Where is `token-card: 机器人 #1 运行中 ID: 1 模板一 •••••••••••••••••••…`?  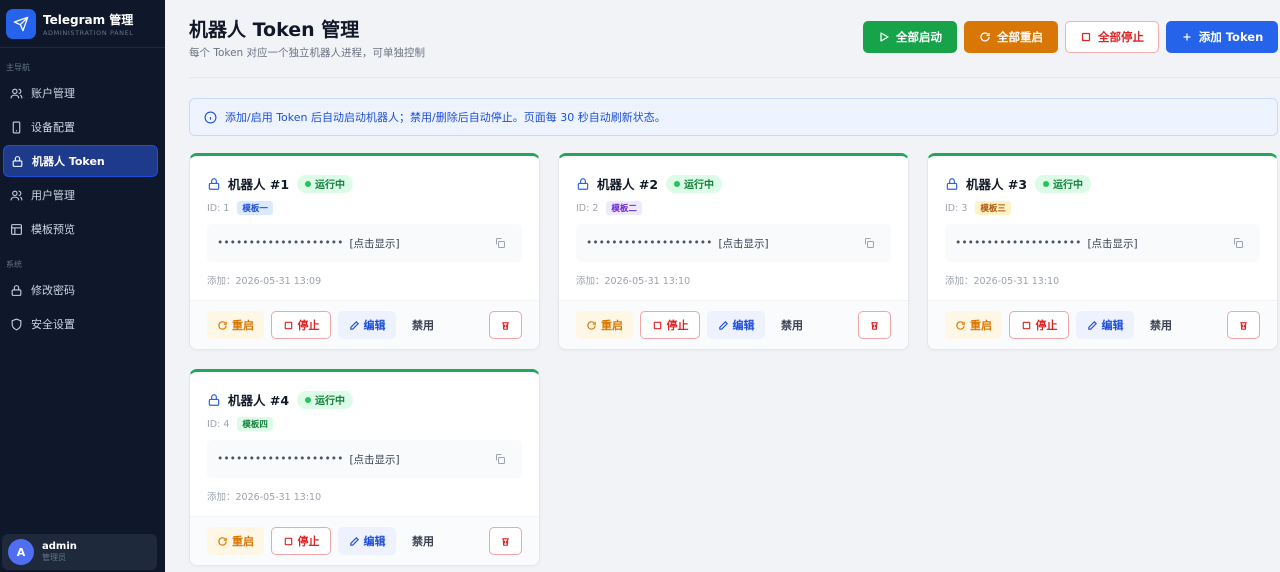 token-card: 机器人 #1 运行中 ID: 1 模板一 •••••••••••••••••••… is located at coordinates (364, 251).